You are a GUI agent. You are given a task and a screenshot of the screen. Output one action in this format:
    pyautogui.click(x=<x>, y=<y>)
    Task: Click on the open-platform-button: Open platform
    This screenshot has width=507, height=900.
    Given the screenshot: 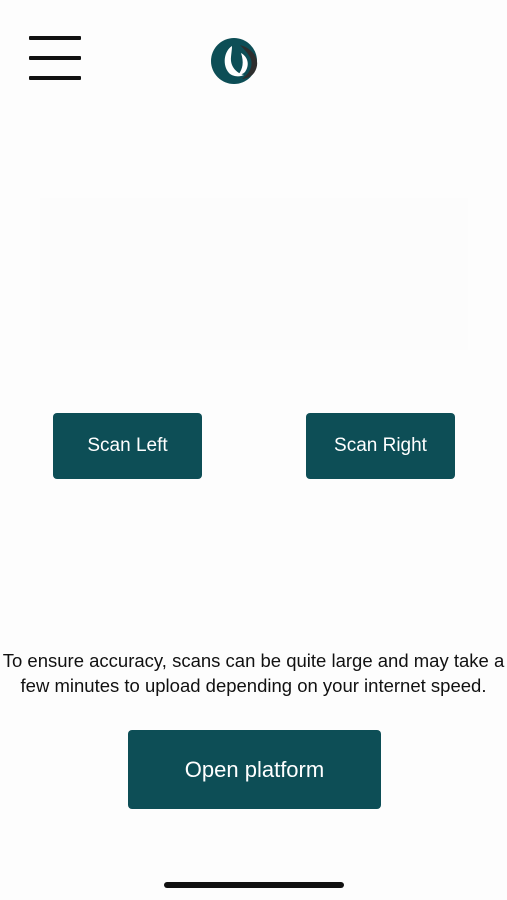 What is the action you would take?
    pyautogui.click(x=254, y=769)
    